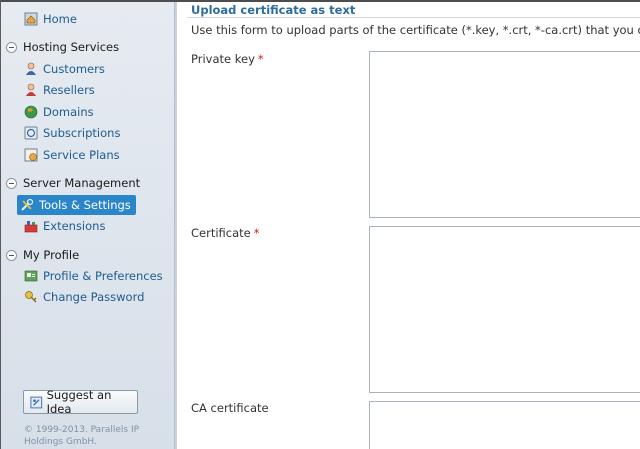 This screenshot has height=449, width=640. What do you see at coordinates (31, 112) in the screenshot?
I see `domains-icon` at bounding box center [31, 112].